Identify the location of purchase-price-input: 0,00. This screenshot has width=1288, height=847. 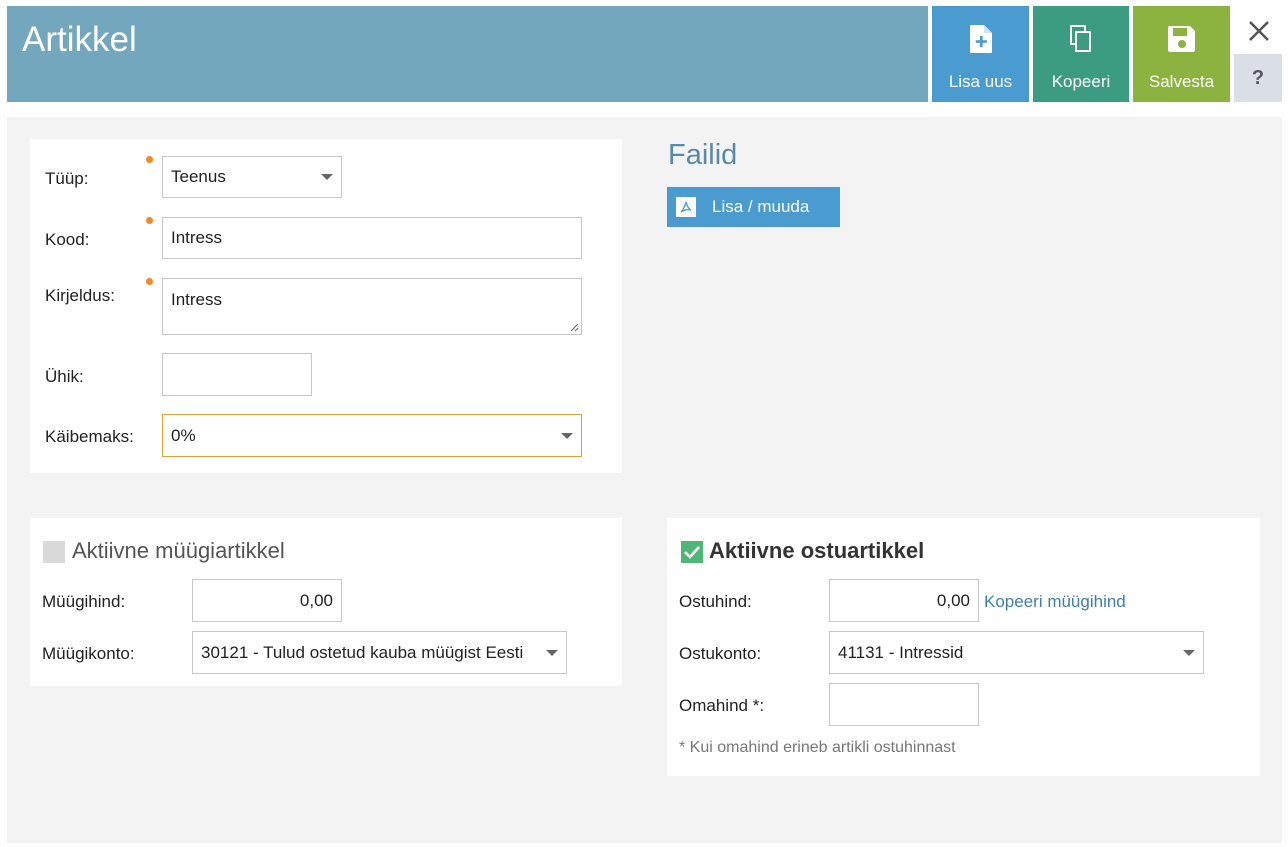
(904, 600).